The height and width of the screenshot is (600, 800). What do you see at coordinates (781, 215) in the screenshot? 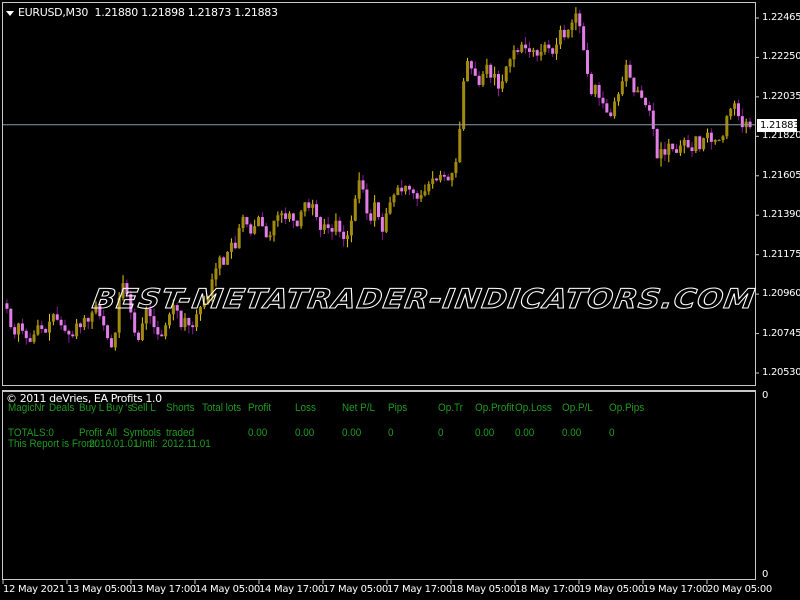
I see `price-label: 1.21390` at bounding box center [781, 215].